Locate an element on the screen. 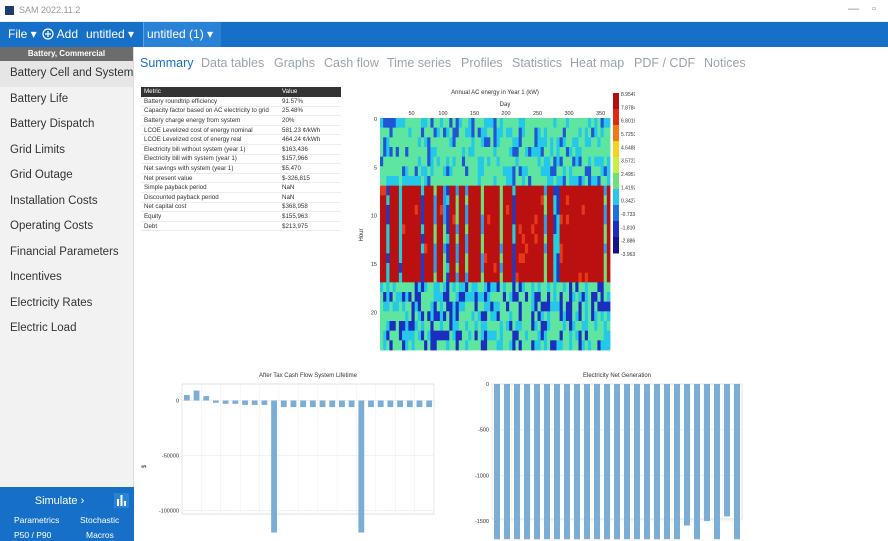  tab-profiles: Profiles is located at coordinates (482, 63).